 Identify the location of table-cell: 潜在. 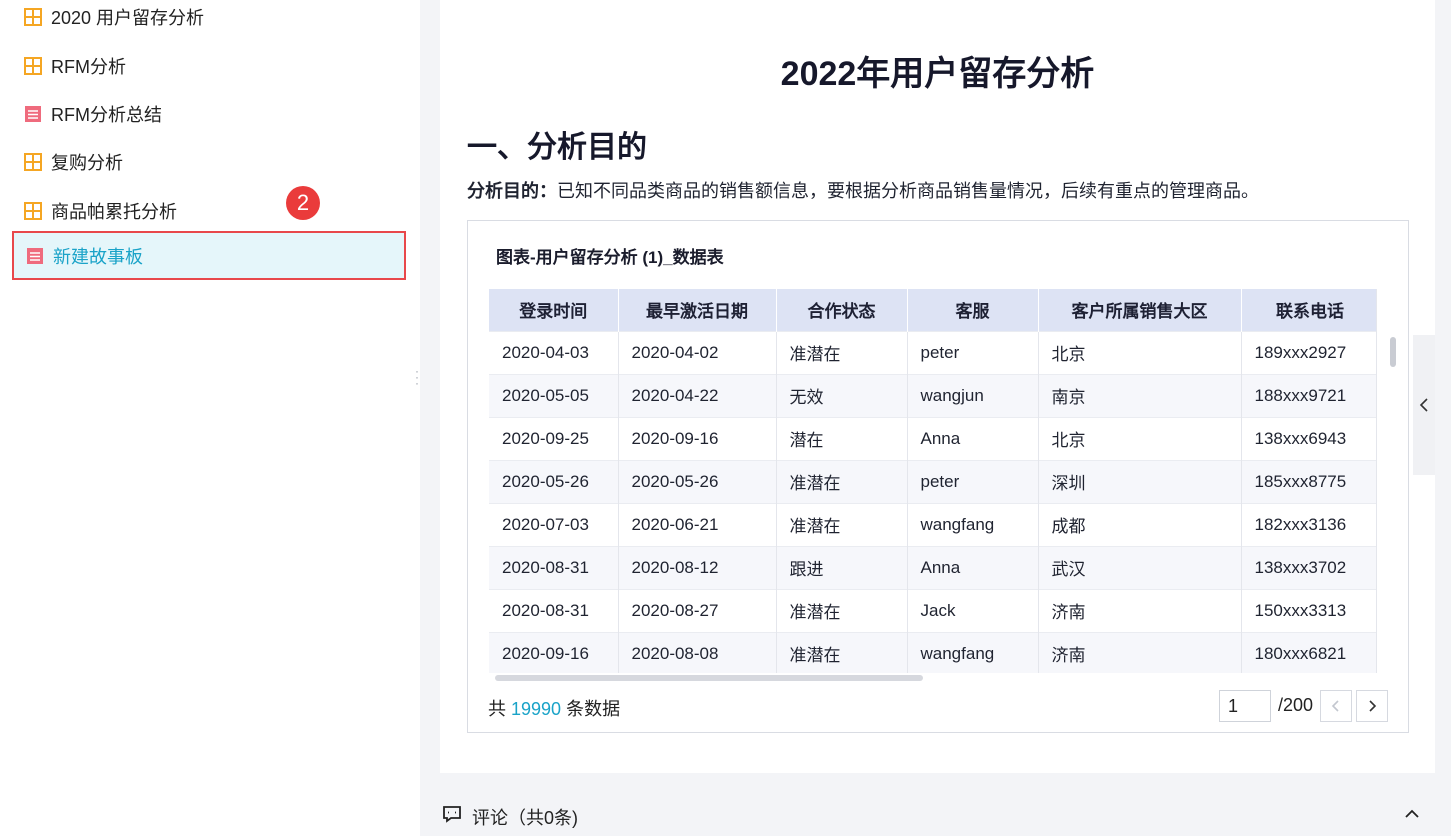
(842, 438).